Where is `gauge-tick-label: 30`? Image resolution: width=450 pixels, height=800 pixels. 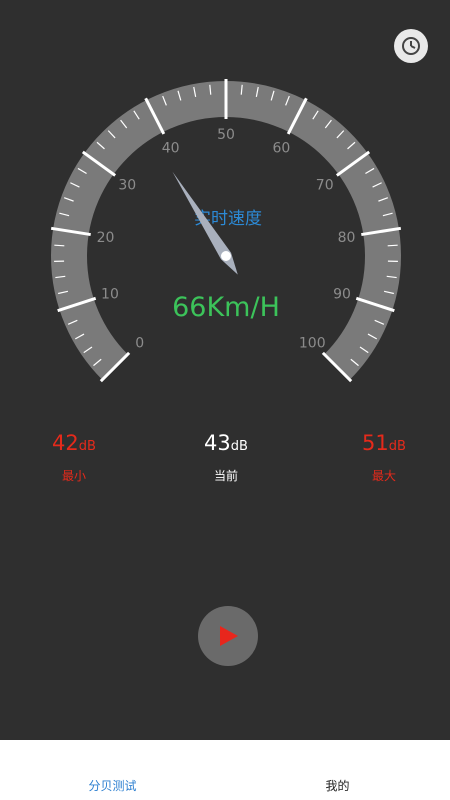 gauge-tick-label: 30 is located at coordinates (127, 185).